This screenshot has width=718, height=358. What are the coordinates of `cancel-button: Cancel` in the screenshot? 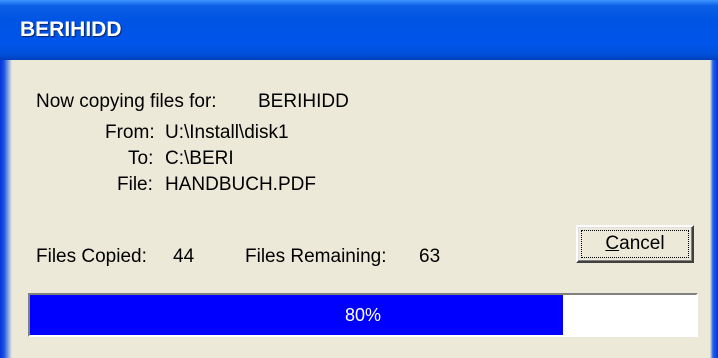 It's located at (635, 244).